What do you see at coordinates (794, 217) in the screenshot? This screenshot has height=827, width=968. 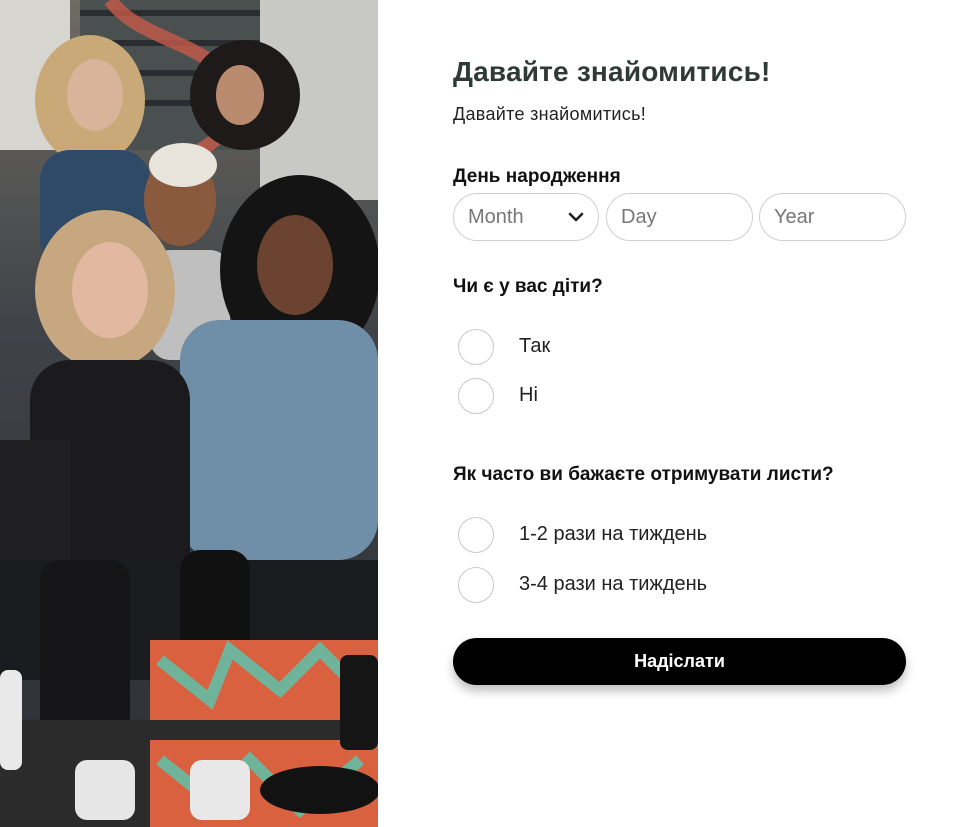 I see `year-placeholder: Year` at bounding box center [794, 217].